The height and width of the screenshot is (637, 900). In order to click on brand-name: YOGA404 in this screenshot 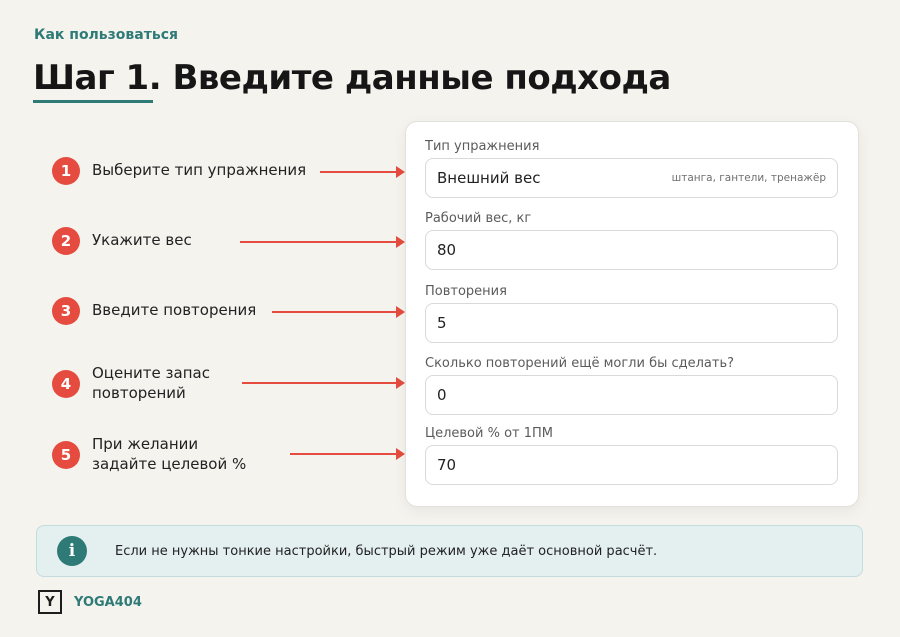, I will do `click(108, 602)`.